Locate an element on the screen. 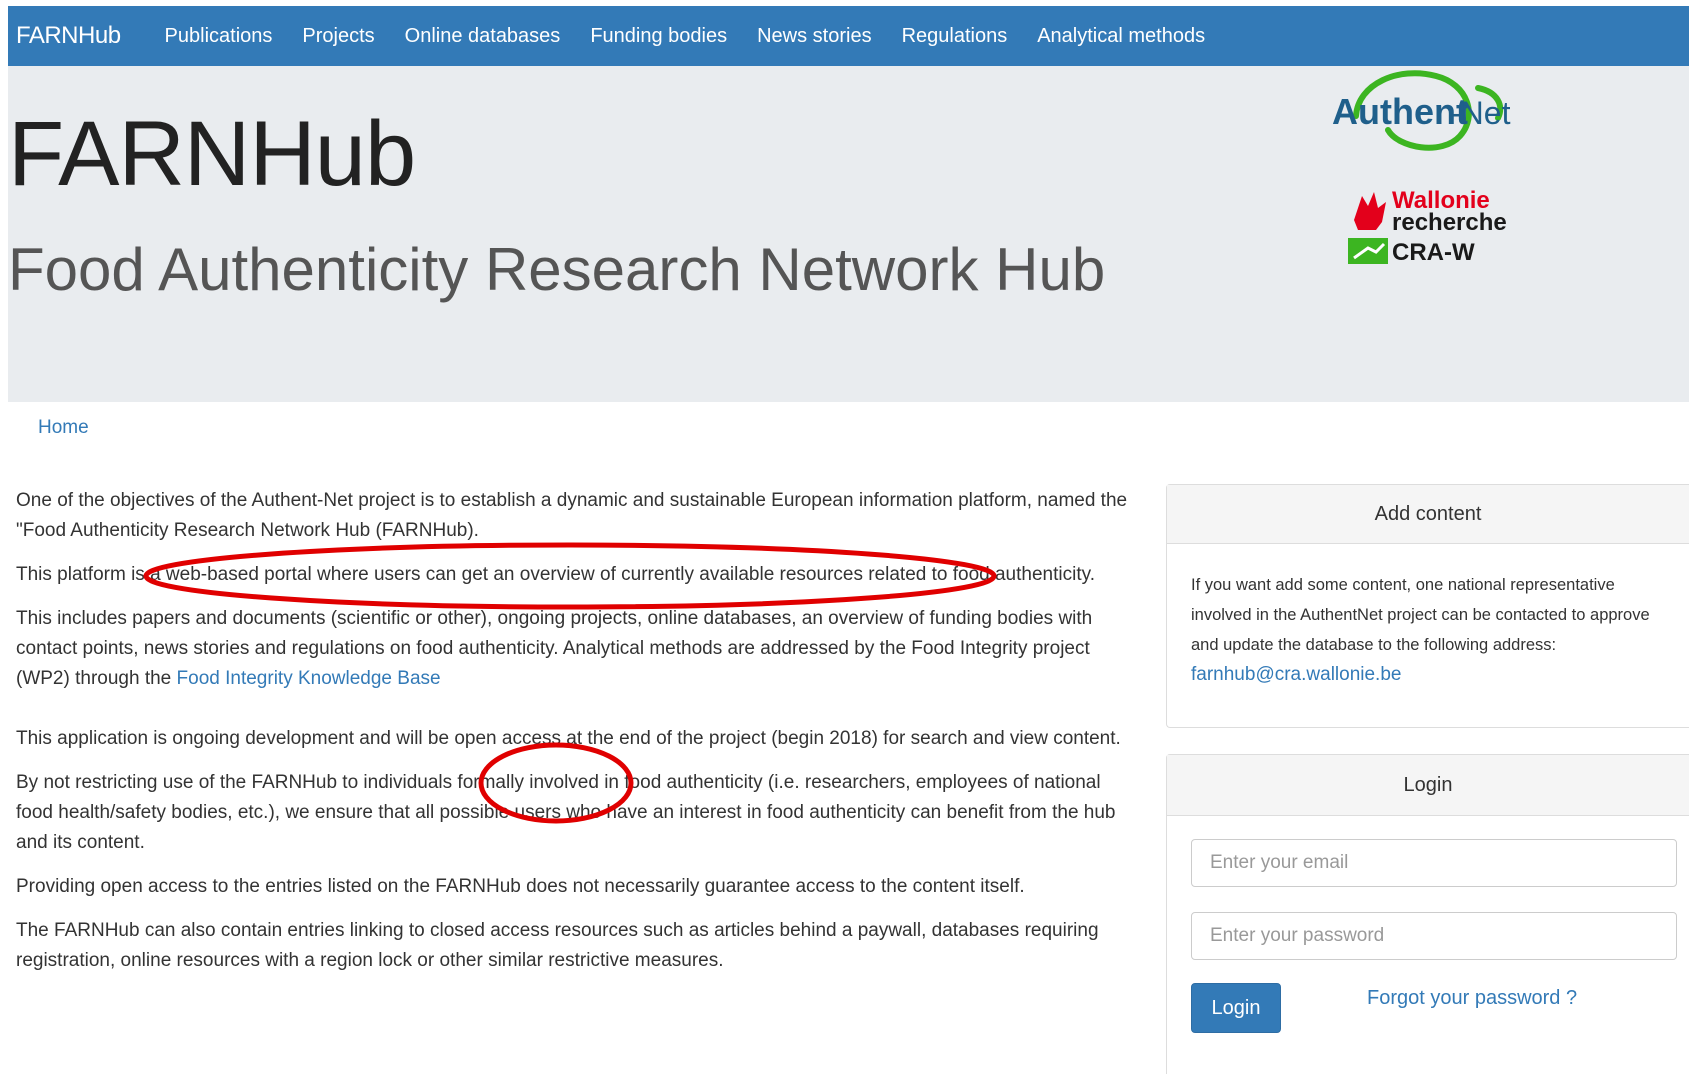 This screenshot has height=1074, width=1689. nav-item-funding-bodies: Funding bodies is located at coordinates (658, 36).